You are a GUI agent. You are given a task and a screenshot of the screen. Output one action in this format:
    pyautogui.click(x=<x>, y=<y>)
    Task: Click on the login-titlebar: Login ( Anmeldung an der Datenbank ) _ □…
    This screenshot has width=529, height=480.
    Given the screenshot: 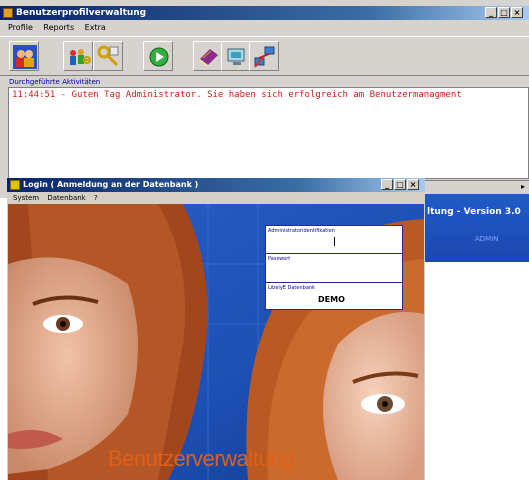 What is the action you would take?
    pyautogui.click(x=216, y=185)
    